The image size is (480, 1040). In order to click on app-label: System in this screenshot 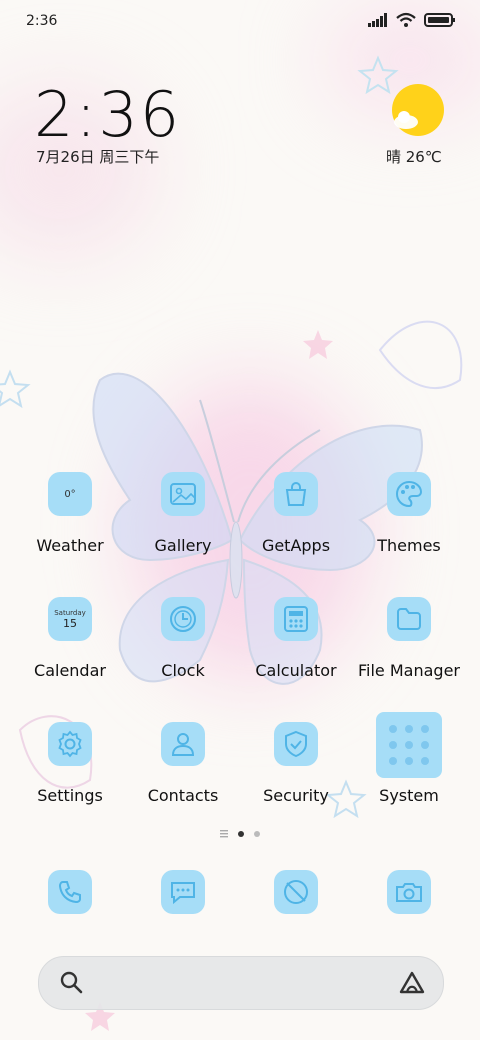, I will do `click(409, 795)`.